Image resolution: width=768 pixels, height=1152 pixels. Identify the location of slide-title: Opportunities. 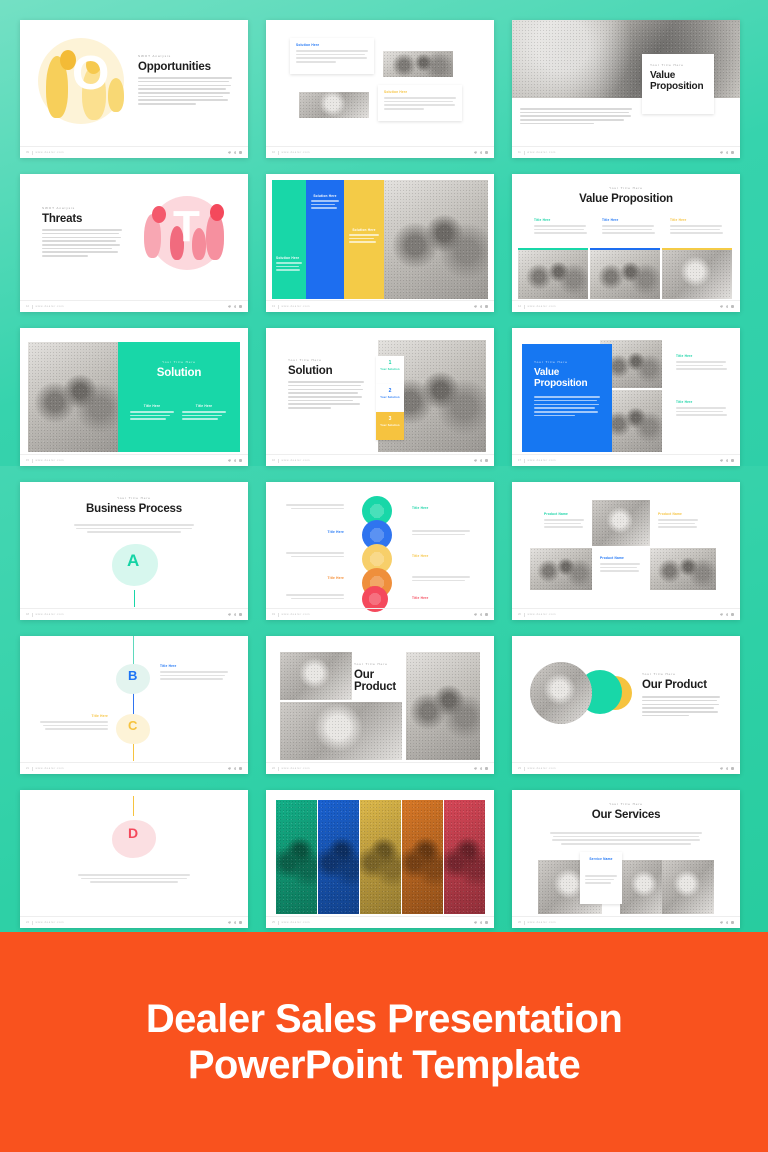
(174, 67).